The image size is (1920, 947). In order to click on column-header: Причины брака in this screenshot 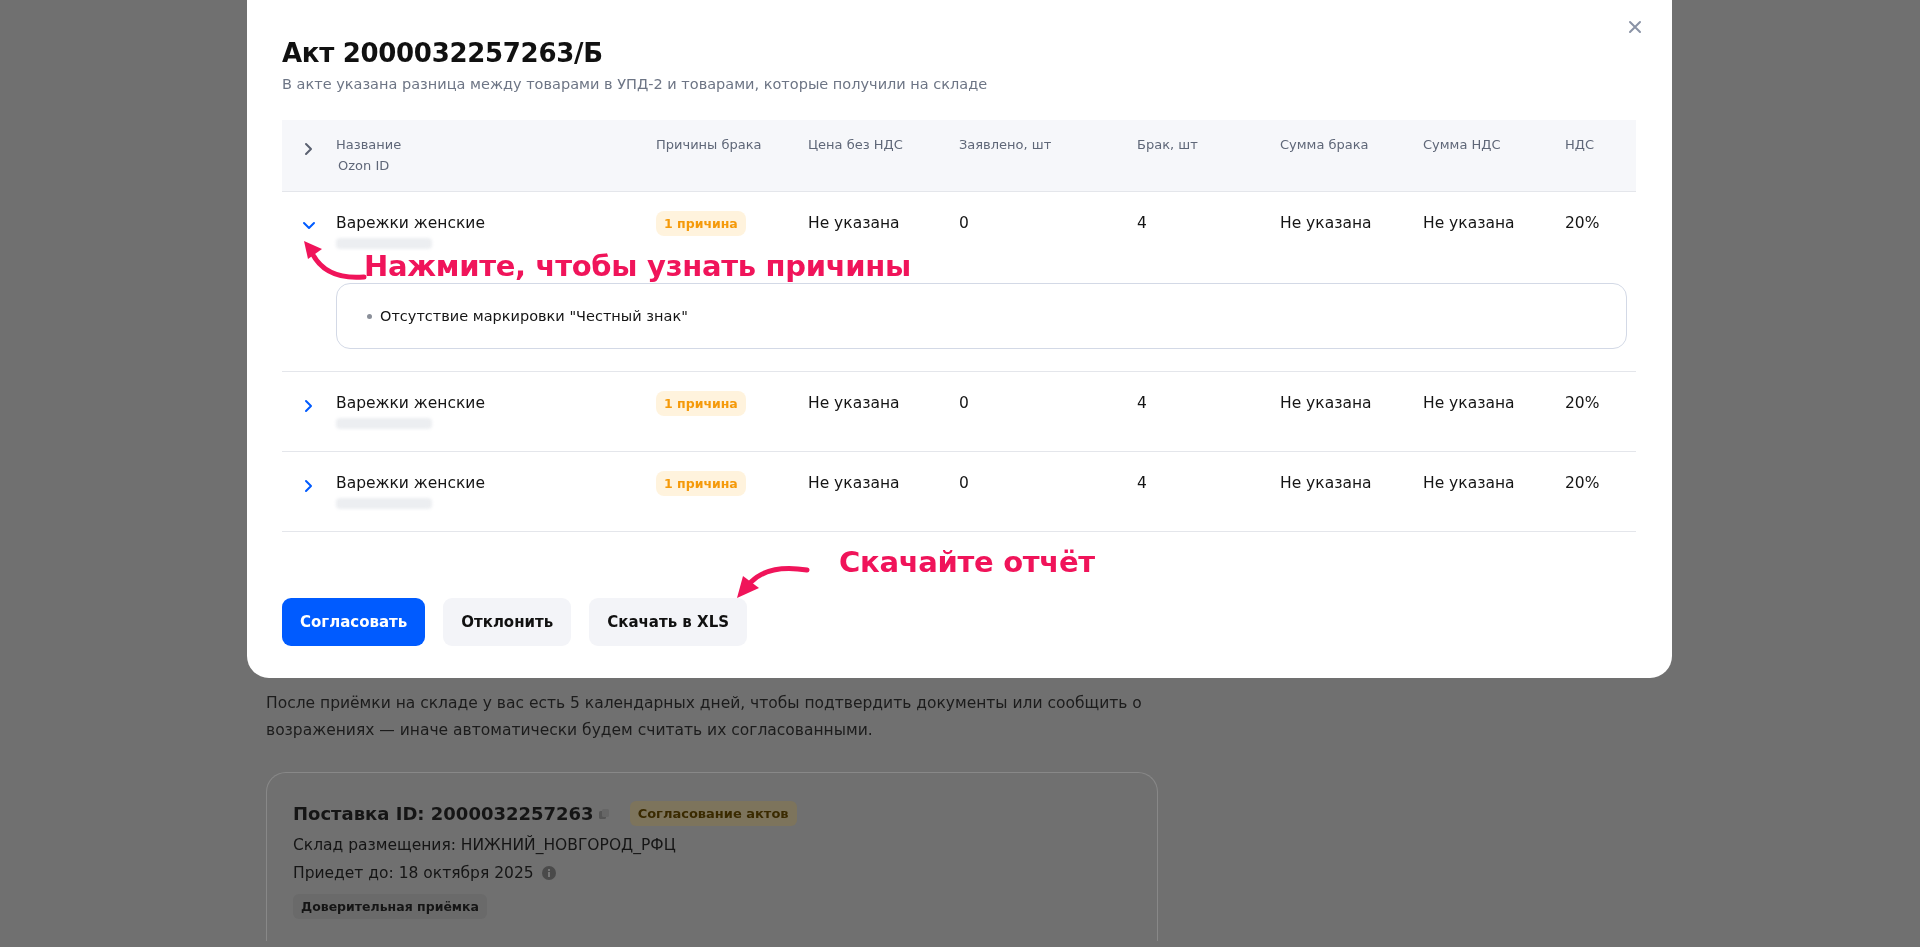, I will do `click(709, 144)`.